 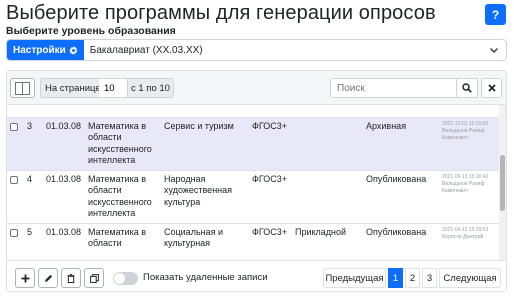 I want to click on search-input, so click(x=393, y=88).